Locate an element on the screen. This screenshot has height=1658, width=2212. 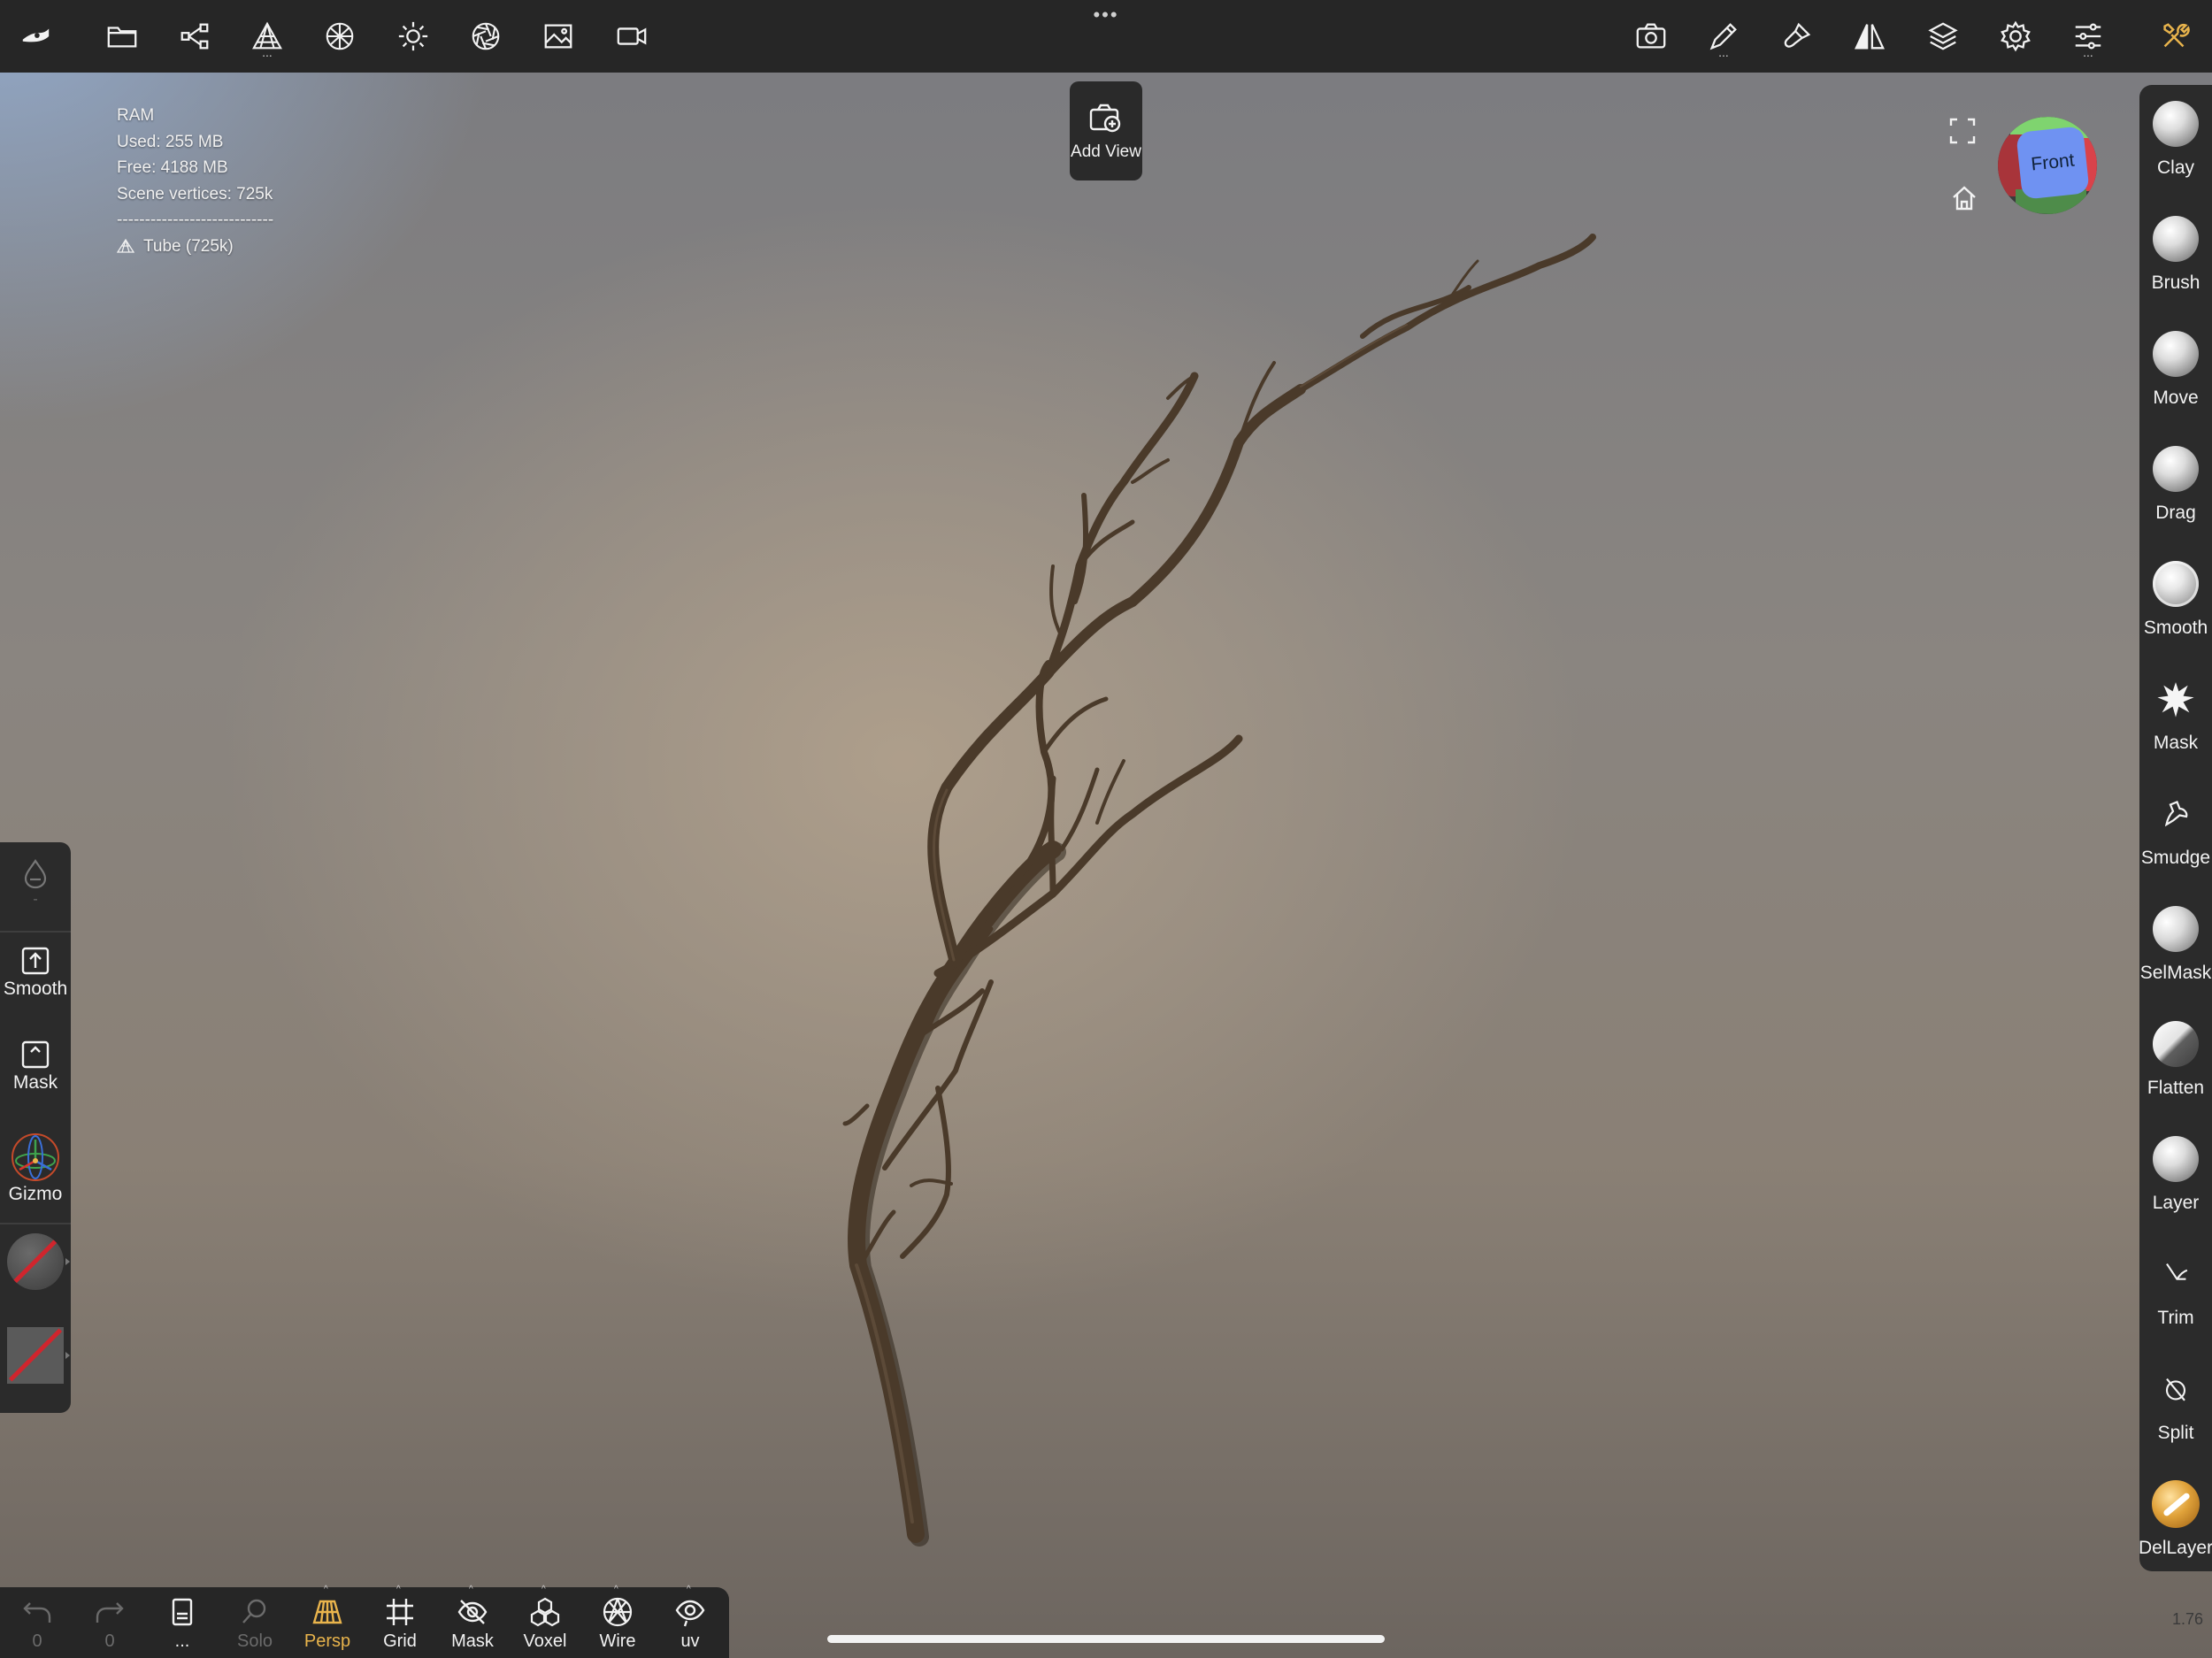
tool-layer: Layer is located at coordinates (2175, 1177).